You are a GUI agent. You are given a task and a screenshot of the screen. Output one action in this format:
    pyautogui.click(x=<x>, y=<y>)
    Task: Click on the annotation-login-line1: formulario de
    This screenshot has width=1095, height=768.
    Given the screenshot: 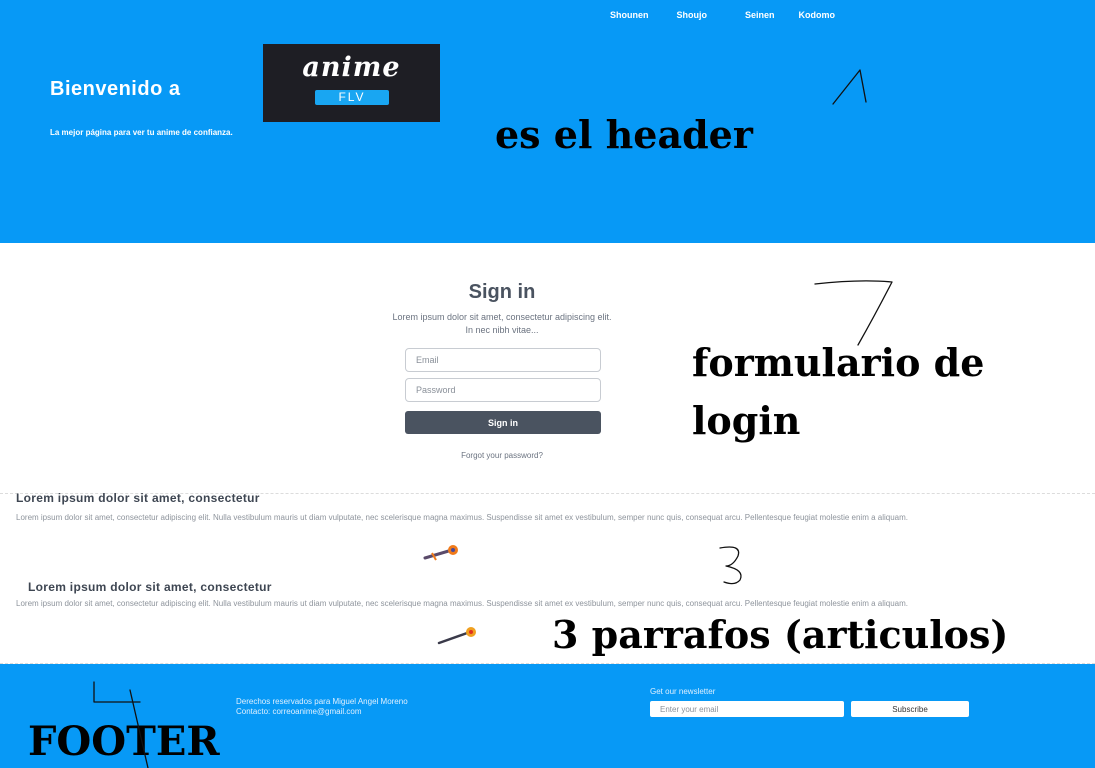 What is the action you would take?
    pyautogui.click(x=838, y=362)
    